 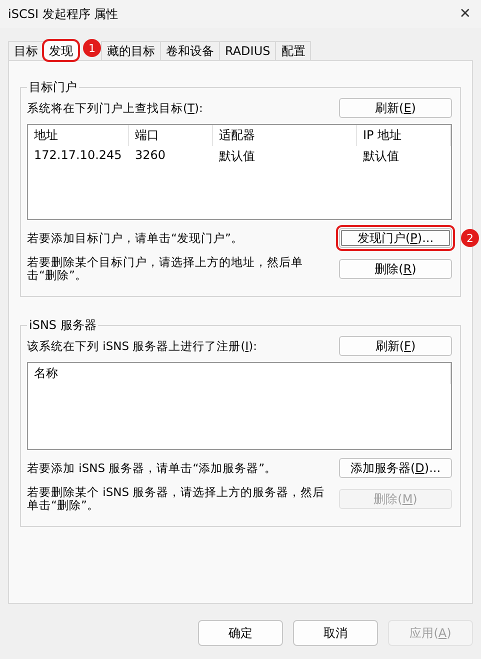 What do you see at coordinates (404, 135) in the screenshot?
I see `column-header: IP 地址` at bounding box center [404, 135].